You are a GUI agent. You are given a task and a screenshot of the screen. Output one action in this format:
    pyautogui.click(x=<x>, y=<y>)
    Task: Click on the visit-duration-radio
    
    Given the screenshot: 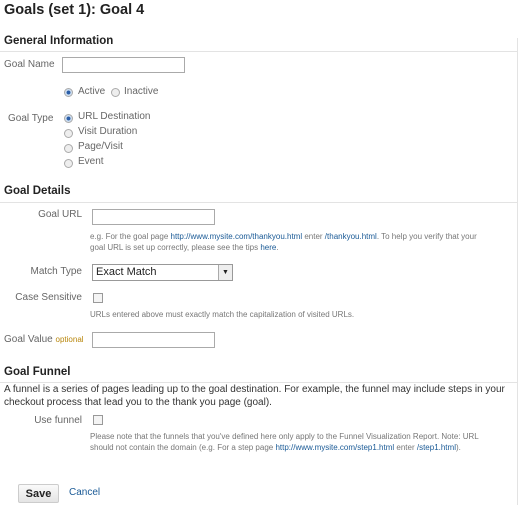 What is the action you would take?
    pyautogui.click(x=68, y=133)
    